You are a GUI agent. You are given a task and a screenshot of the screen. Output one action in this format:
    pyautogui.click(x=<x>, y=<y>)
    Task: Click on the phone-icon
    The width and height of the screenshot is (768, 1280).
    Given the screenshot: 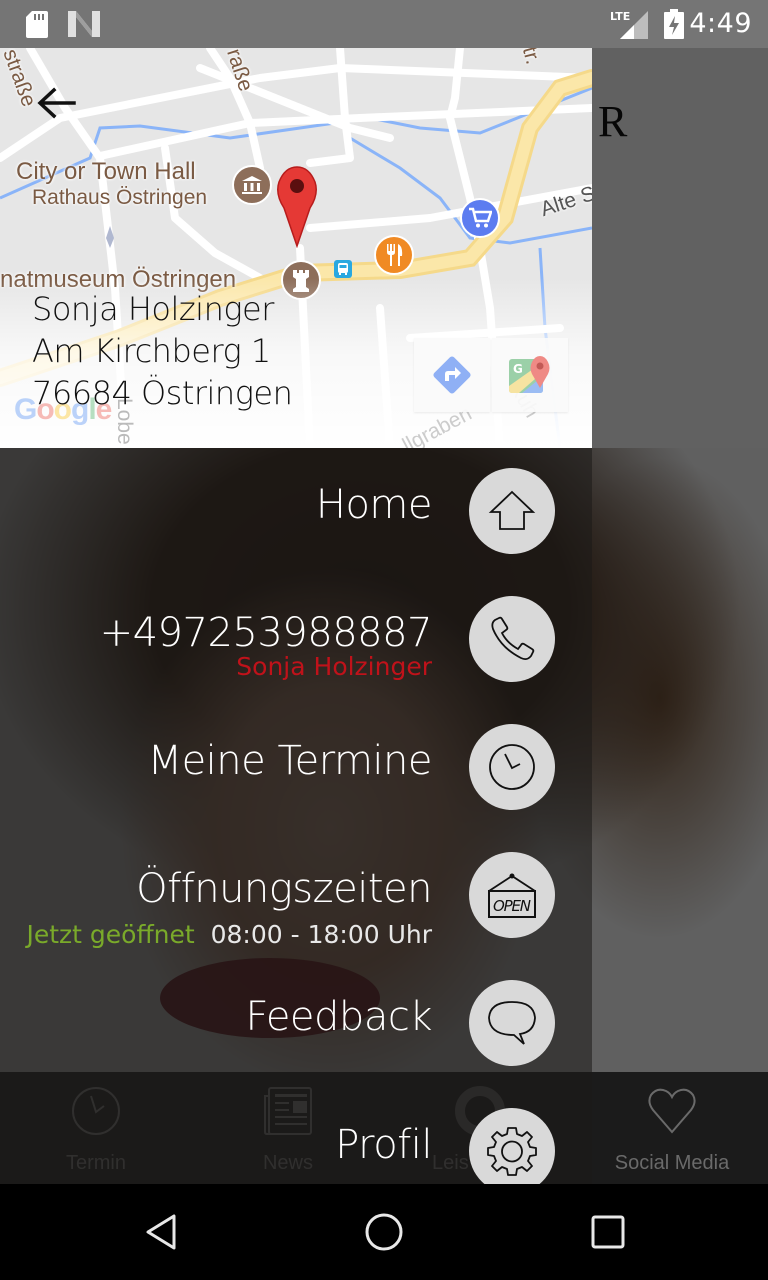 What is the action you would take?
    pyautogui.click(x=513, y=638)
    